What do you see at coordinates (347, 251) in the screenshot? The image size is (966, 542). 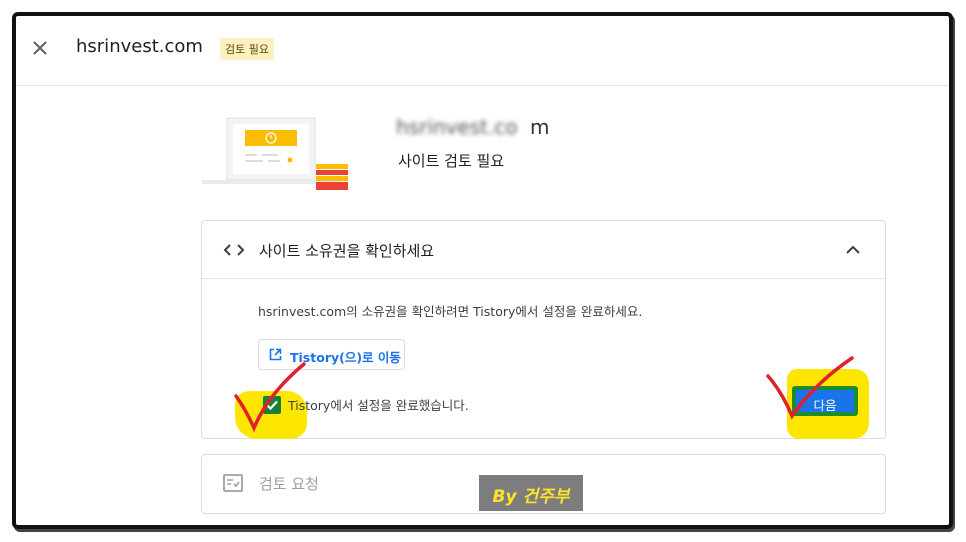 I see `ownership-card-title: 사이트 소유권을 확인하세요` at bounding box center [347, 251].